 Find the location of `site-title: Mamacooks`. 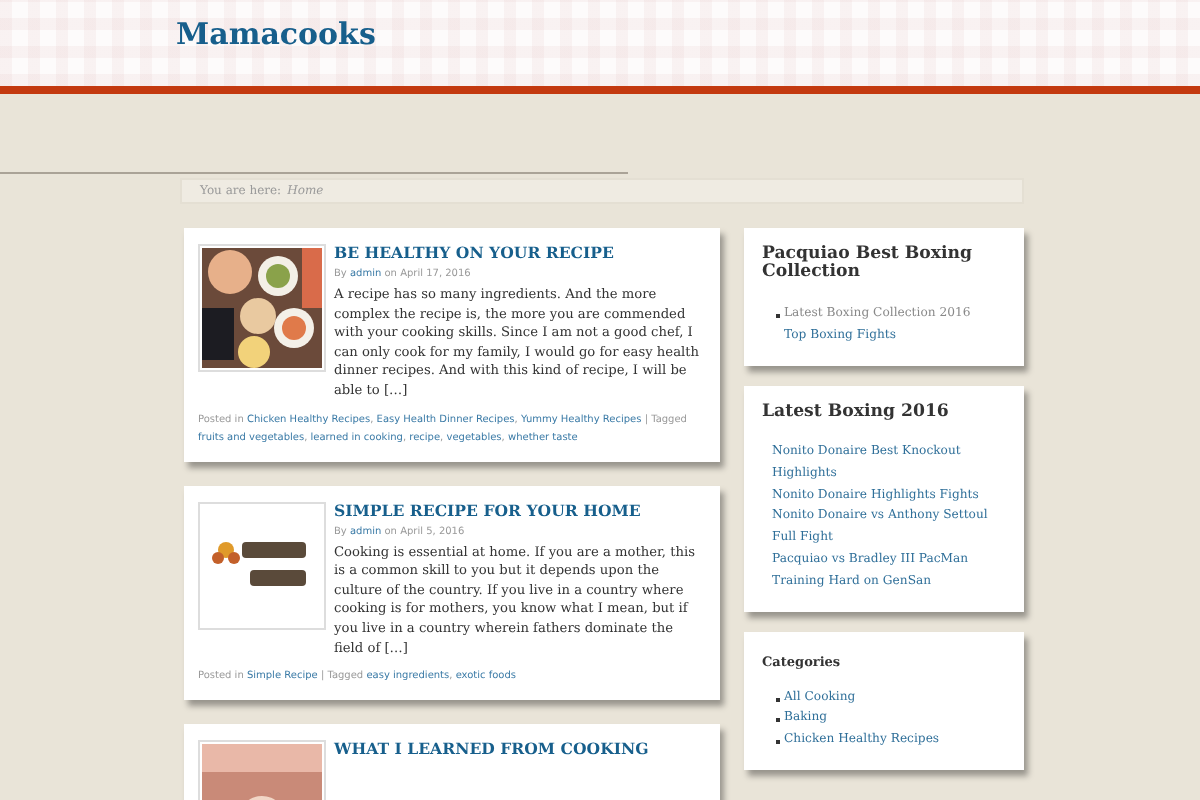

site-title: Mamacooks is located at coordinates (276, 34).